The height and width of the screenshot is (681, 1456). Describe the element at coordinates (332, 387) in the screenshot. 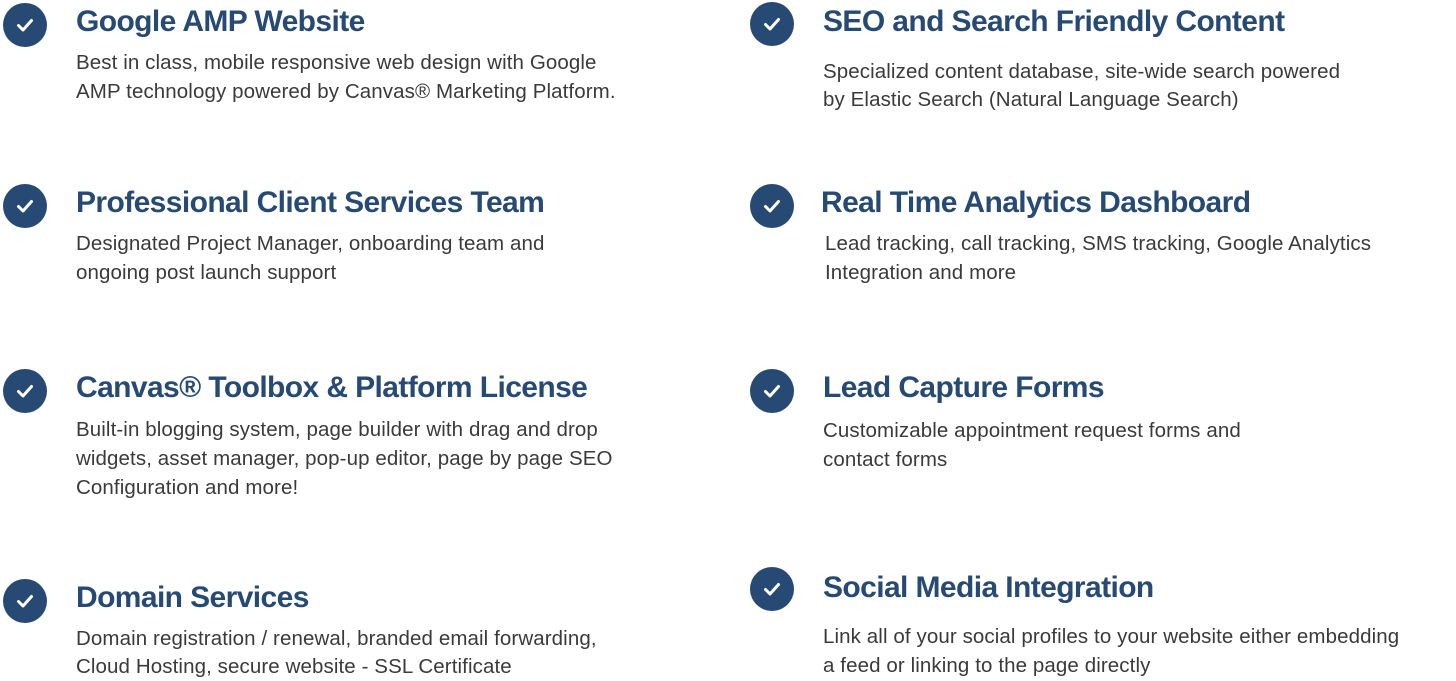

I see `feature-title: Canvas® Toolbox & Platform License` at that location.